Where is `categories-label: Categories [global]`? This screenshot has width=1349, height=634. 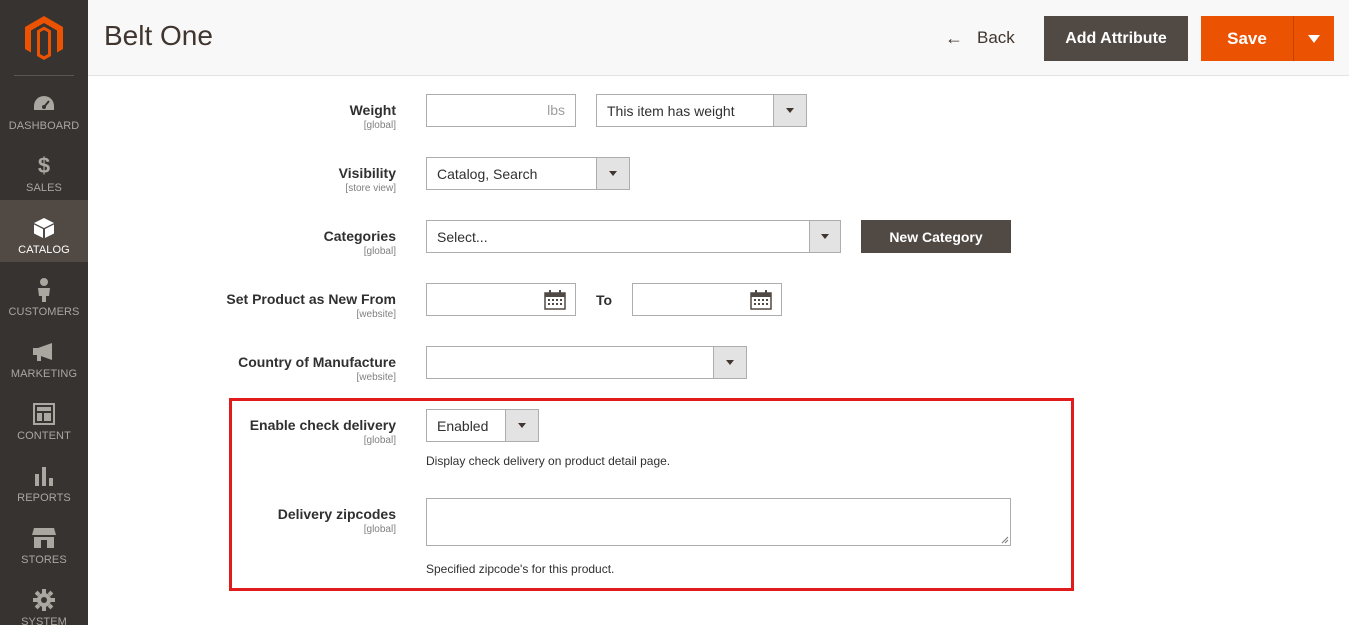 categories-label: Categories [global] is located at coordinates (360, 242).